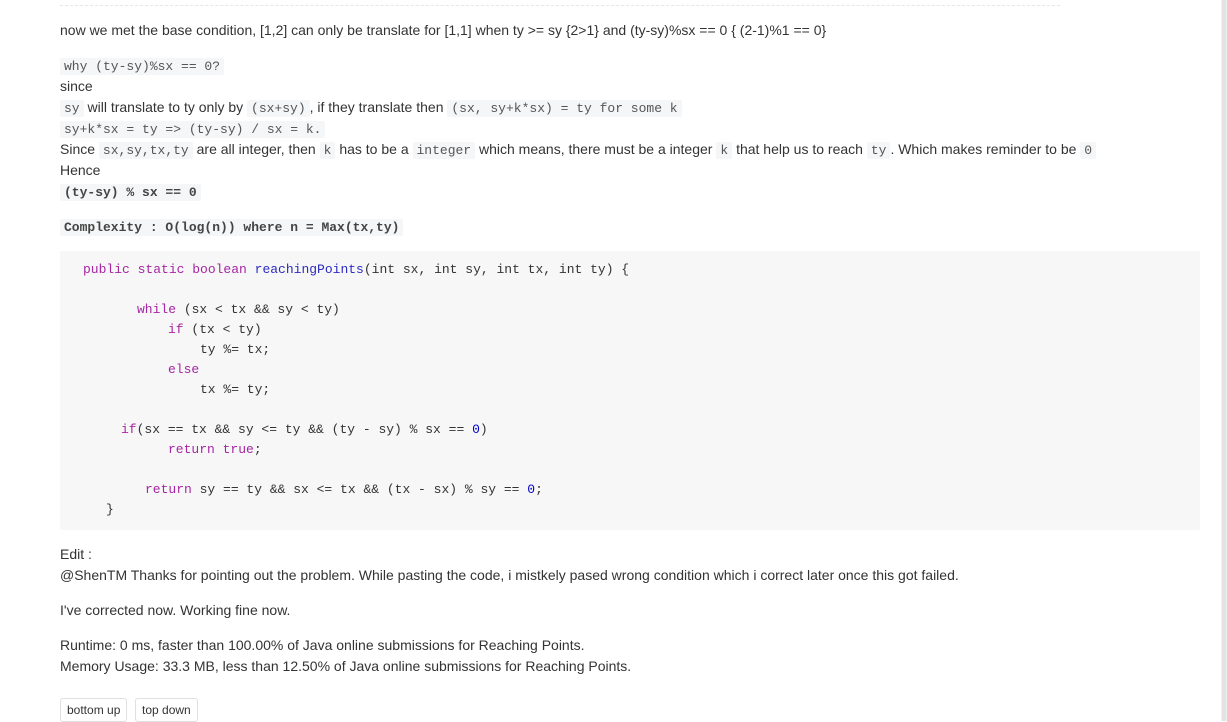  What do you see at coordinates (878, 150) in the screenshot?
I see `inline-code-ty: ty` at bounding box center [878, 150].